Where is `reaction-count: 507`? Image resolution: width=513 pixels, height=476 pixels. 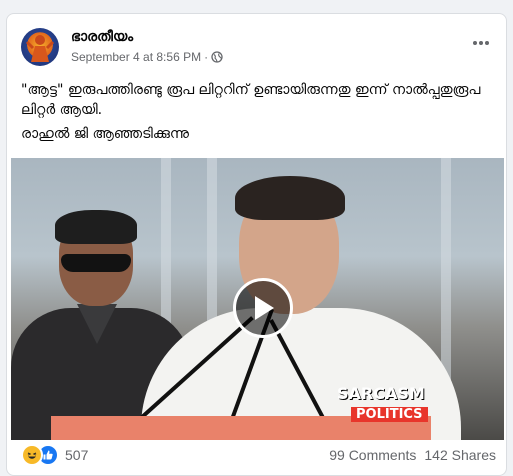 reaction-count: 507 is located at coordinates (77, 455).